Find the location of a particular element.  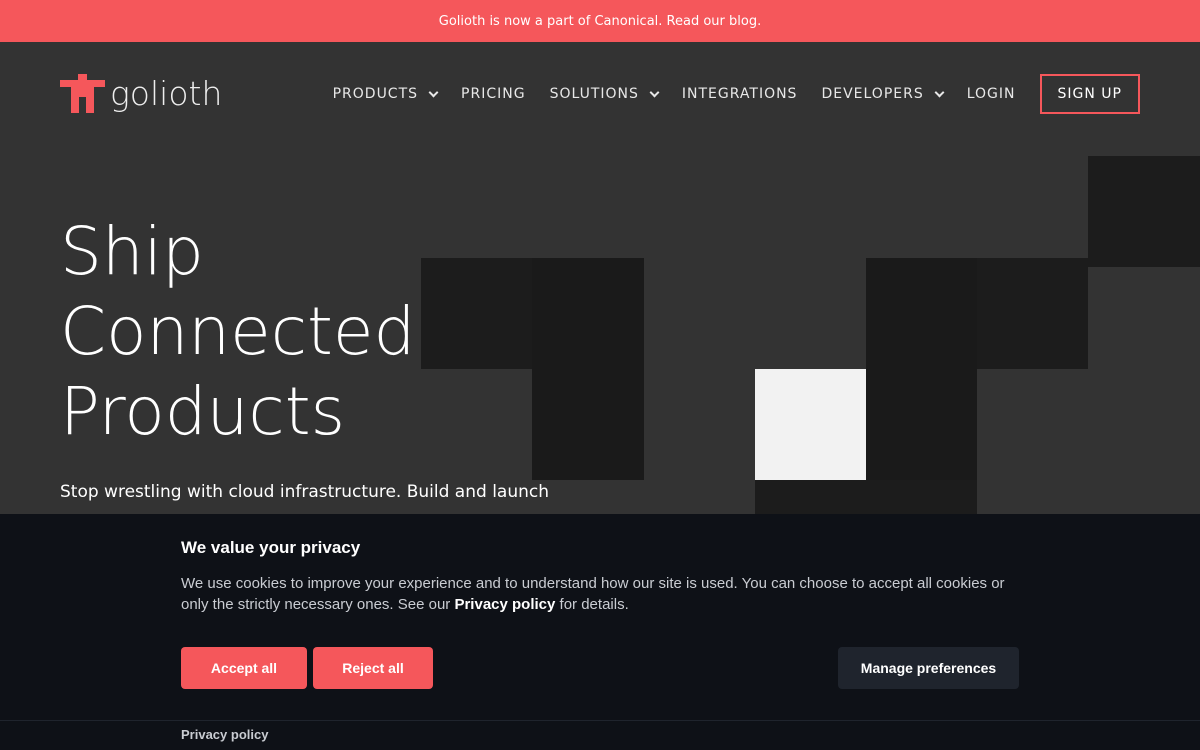

logo-text: golioth is located at coordinates (166, 93).